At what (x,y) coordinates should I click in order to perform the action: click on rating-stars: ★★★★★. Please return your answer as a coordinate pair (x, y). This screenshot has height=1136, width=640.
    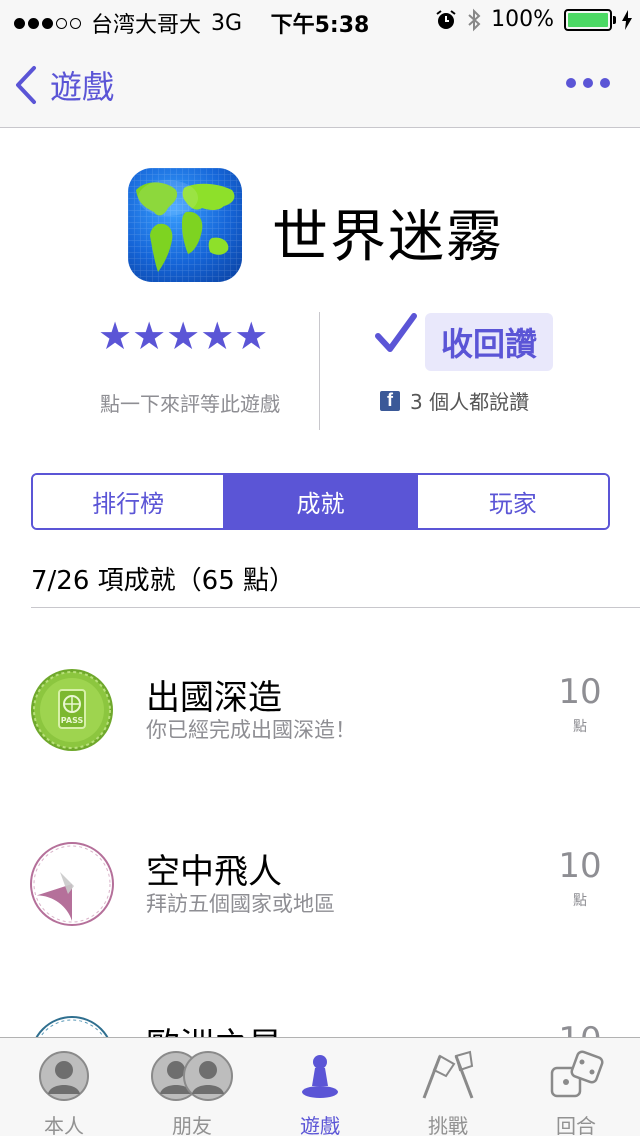
    Looking at the image, I should click on (183, 336).